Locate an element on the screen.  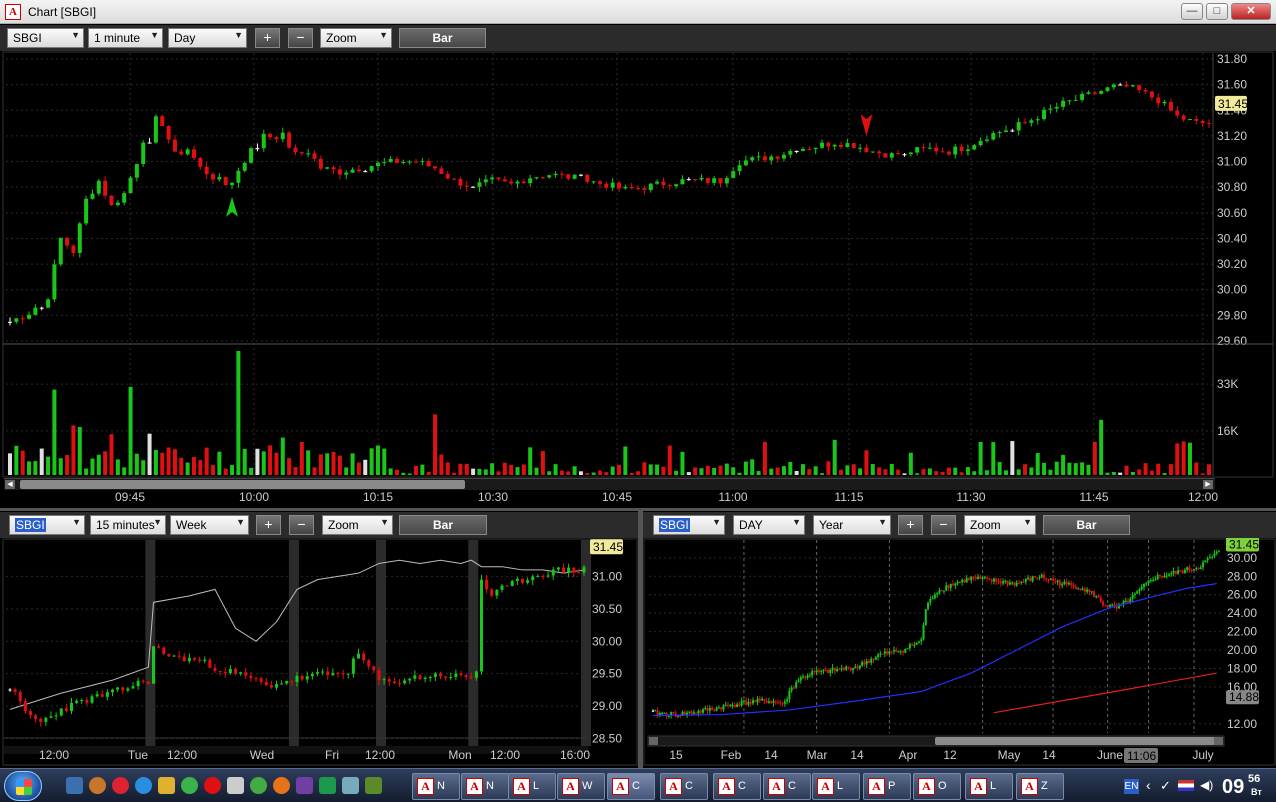
y-tick-label: 12.00 is located at coordinates (1242, 724).